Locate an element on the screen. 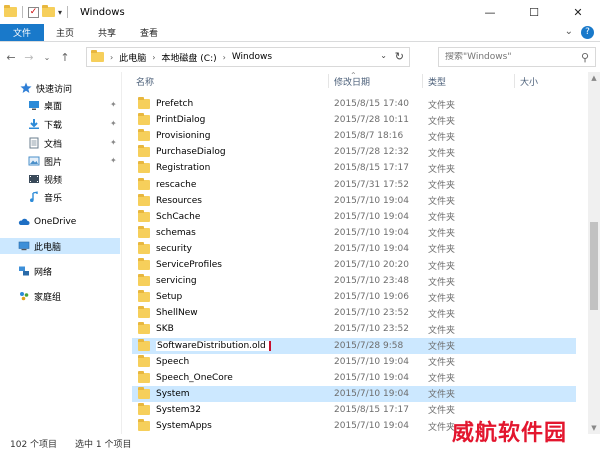 This screenshot has width=600, height=453. file-name: SystemApps is located at coordinates (184, 426).